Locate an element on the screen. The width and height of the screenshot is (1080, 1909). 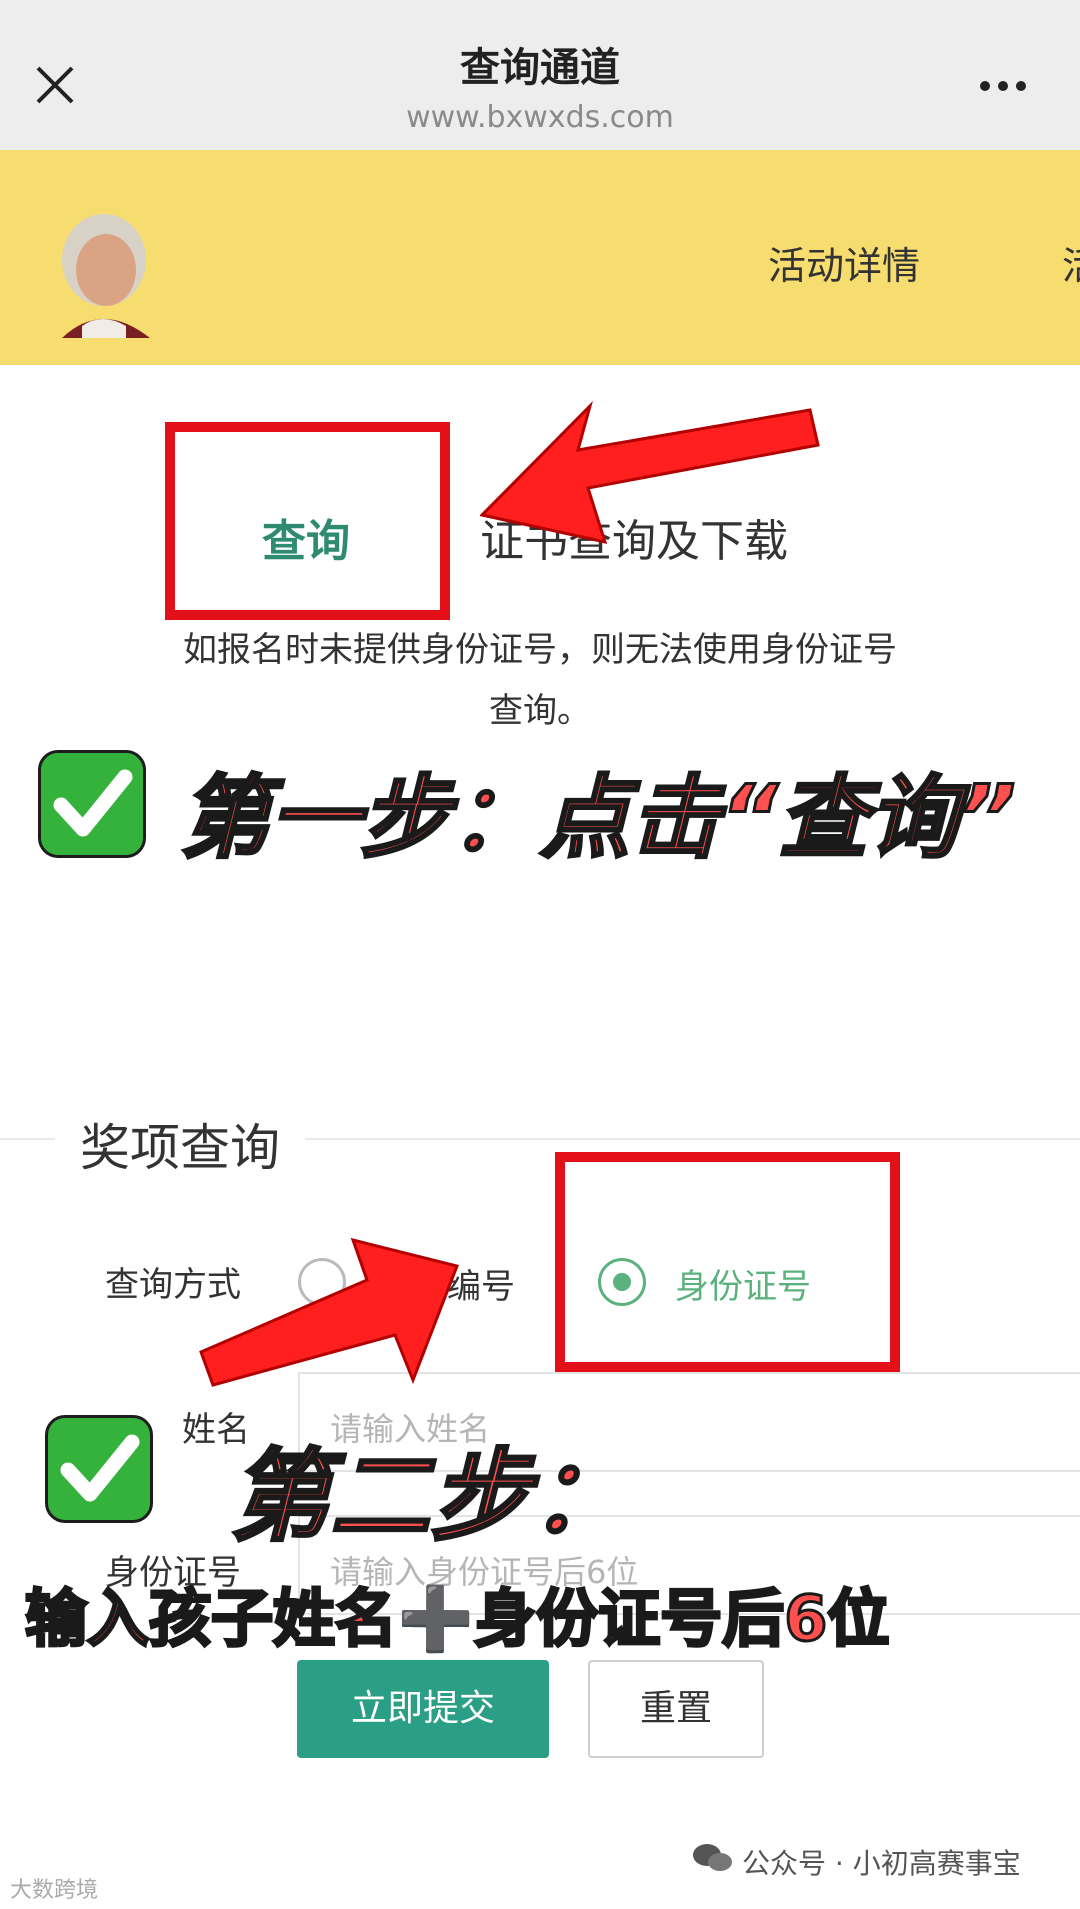
reset-button: 重置 is located at coordinates (676, 1709).